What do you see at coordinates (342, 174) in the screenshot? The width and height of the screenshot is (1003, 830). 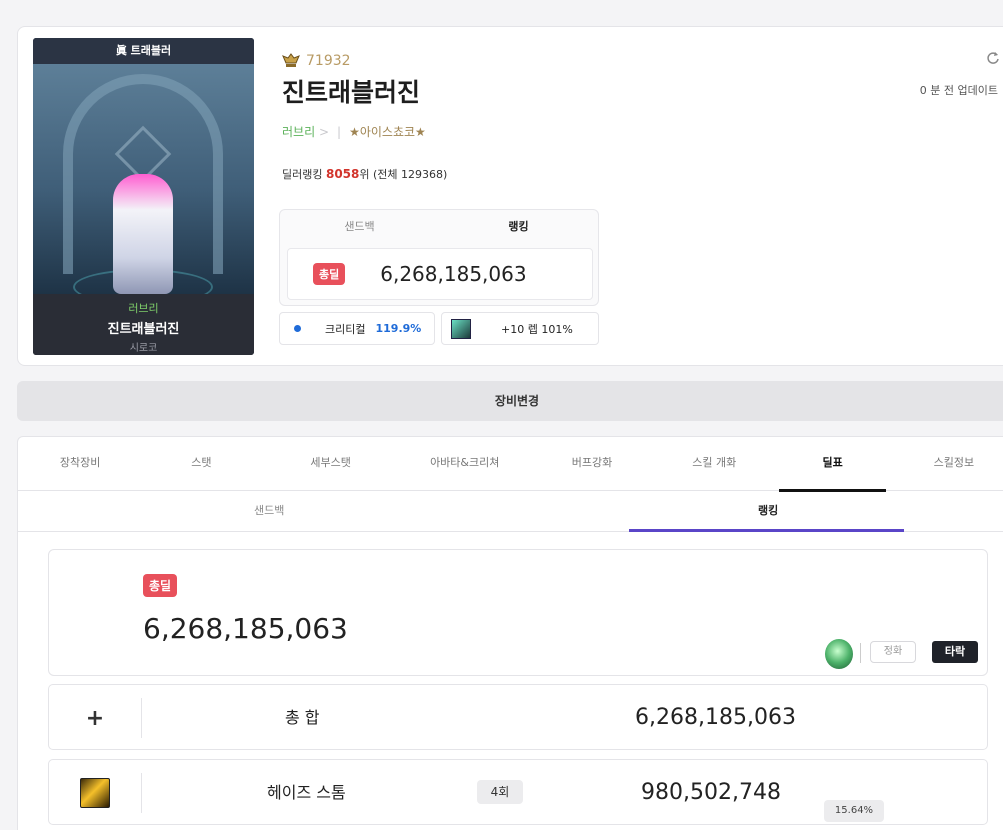 I see `rank-value: 8058` at bounding box center [342, 174].